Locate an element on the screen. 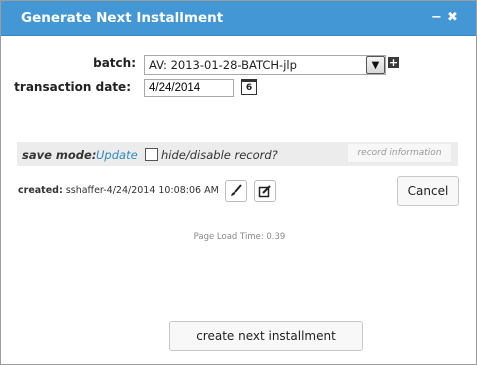 Image resolution: width=477 pixels, height=365 pixels. batch-select: AV: 2013-01-28-BATCH-jlp ▼ is located at coordinates (265, 65).